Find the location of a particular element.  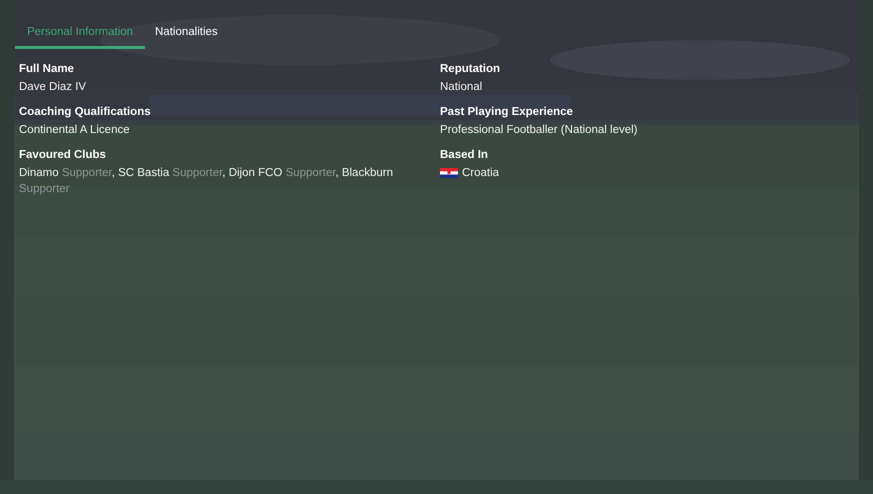

field-label: Coaching Qualifications is located at coordinates (85, 112).